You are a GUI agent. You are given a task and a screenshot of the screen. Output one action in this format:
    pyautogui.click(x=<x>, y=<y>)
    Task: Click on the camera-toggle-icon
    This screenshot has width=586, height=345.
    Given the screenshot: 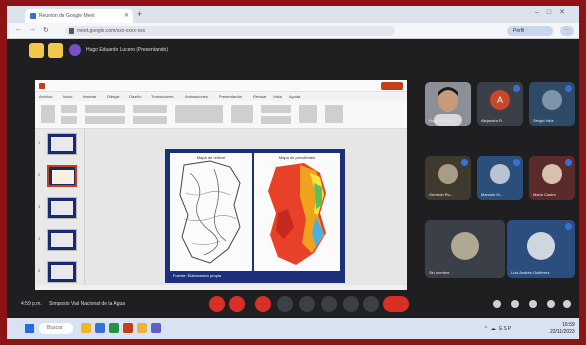 What is the action you would take?
    pyautogui.click(x=237, y=304)
    